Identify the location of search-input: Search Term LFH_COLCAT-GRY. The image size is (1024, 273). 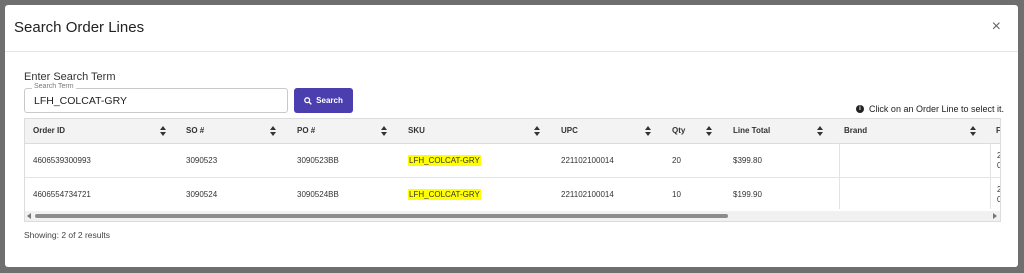
(156, 98).